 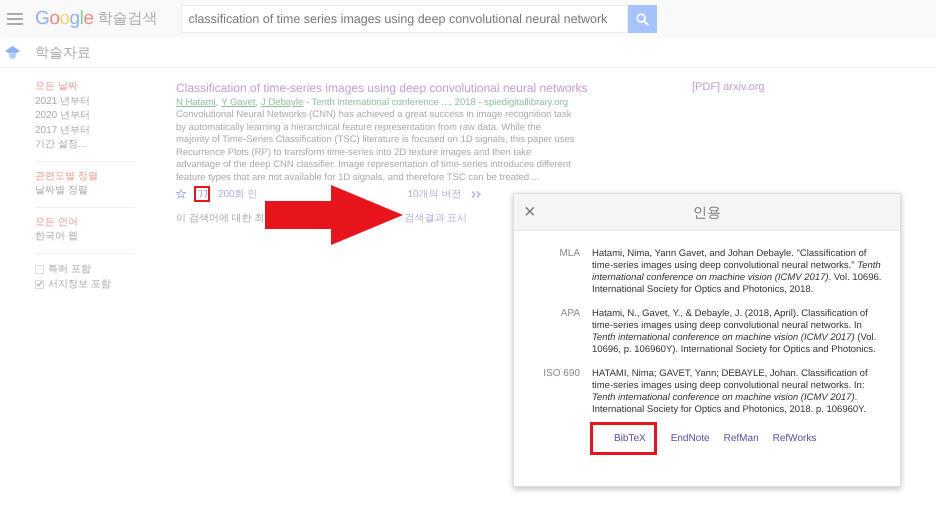 I want to click on result-title-link: Classification of time-series images using deep convolutional neural networks, so click(x=382, y=88).